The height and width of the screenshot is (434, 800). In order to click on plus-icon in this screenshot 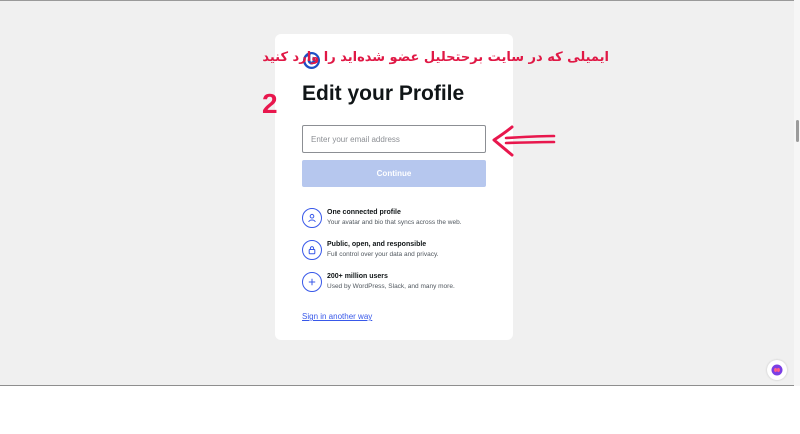, I will do `click(312, 282)`.